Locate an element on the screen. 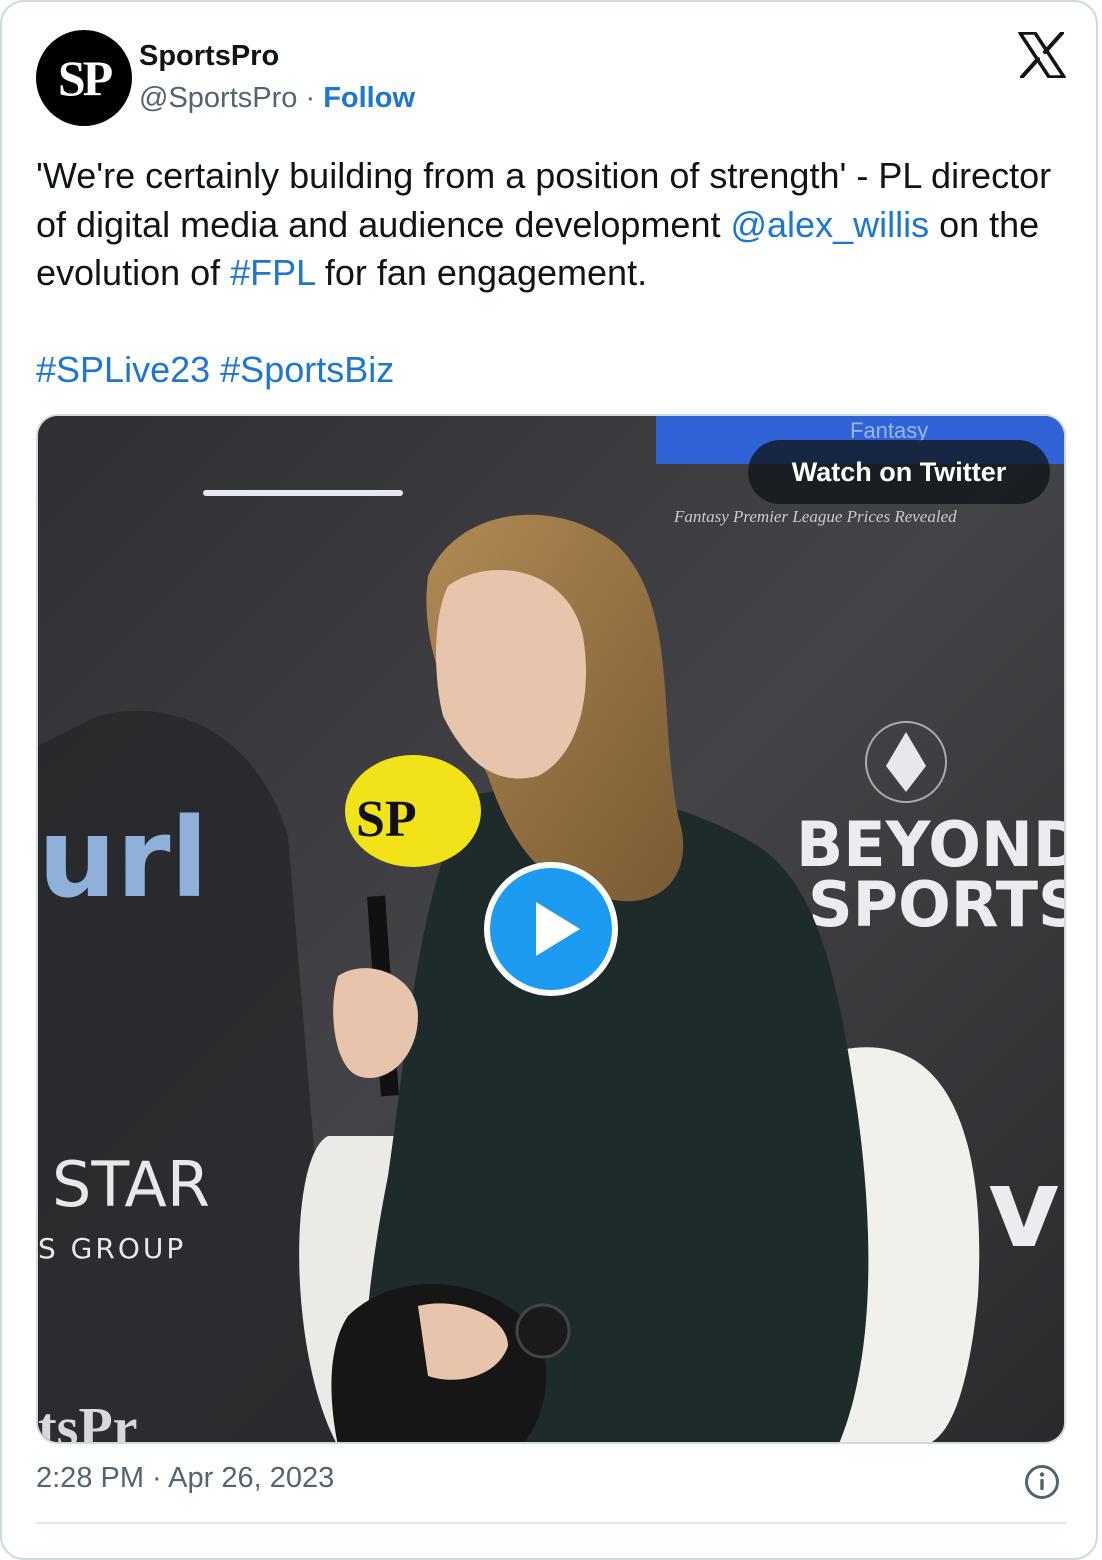 The height and width of the screenshot is (1560, 1102). backdrop-text-vu: vu is located at coordinates (1027, 1208).